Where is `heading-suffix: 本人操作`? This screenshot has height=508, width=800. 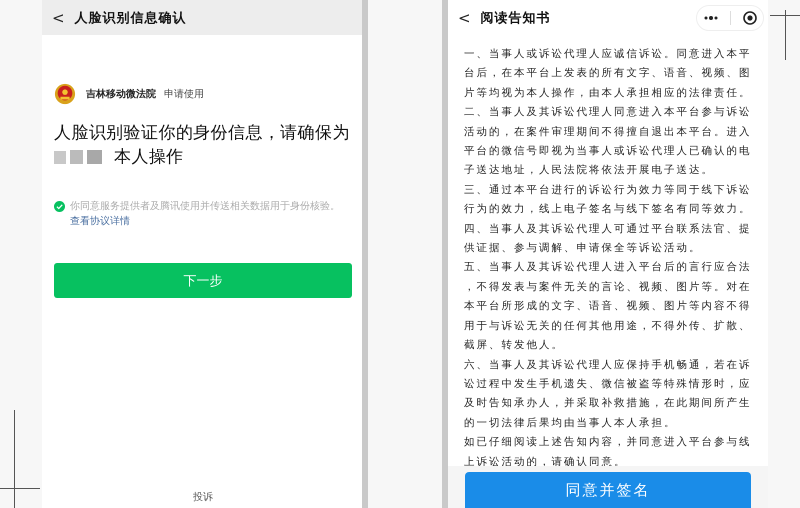
heading-suffix: 本人操作 is located at coordinates (149, 157).